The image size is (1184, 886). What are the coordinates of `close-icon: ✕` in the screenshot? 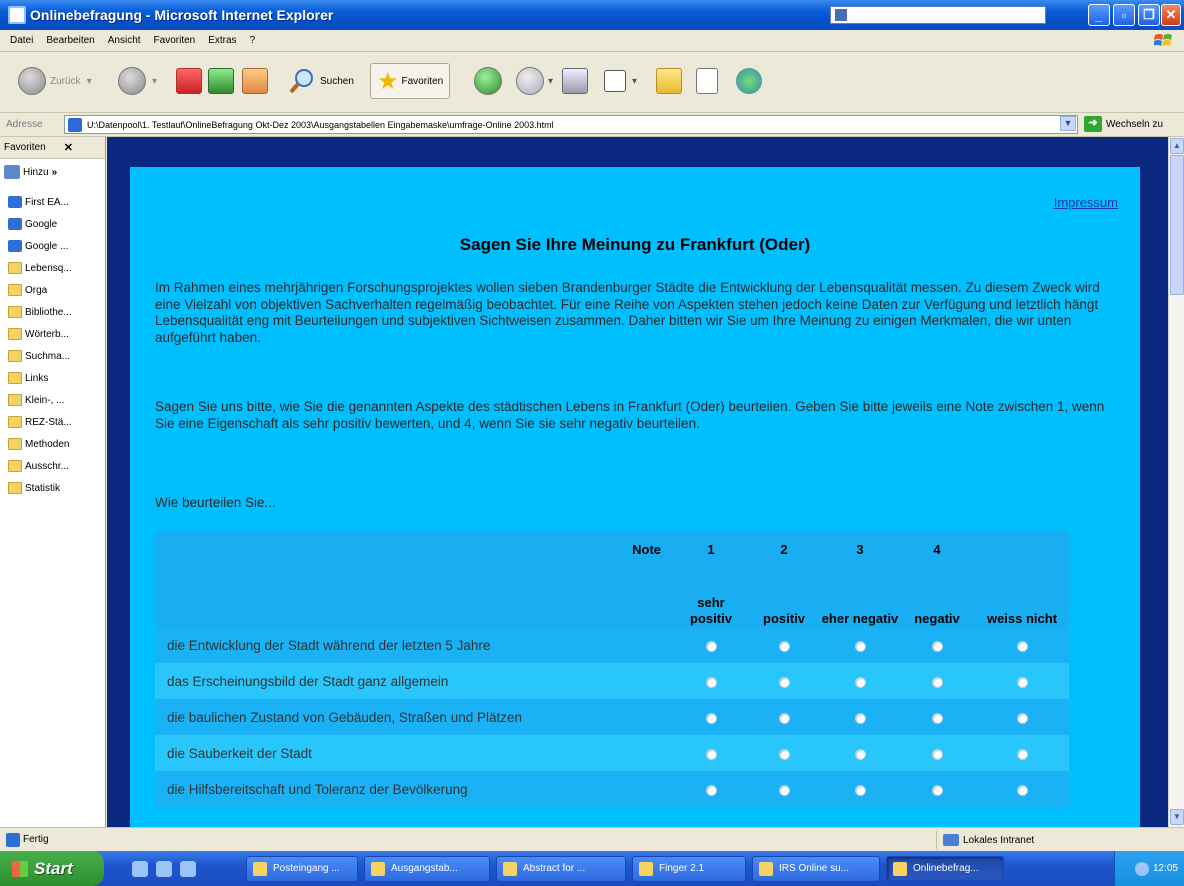 It's located at (68, 147).